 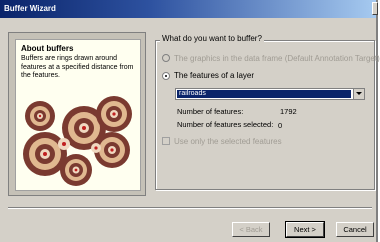 I want to click on close-icon, so click(x=375, y=8).